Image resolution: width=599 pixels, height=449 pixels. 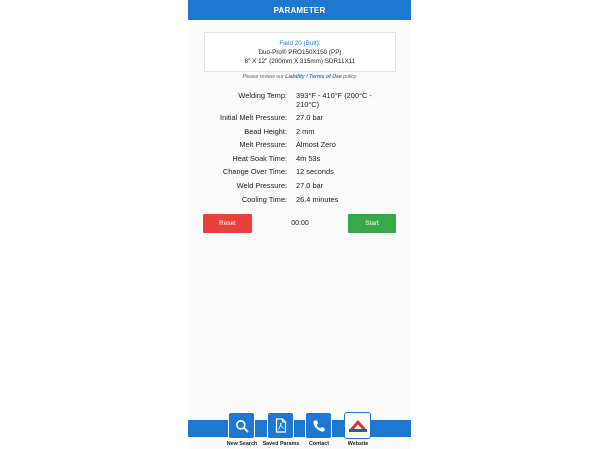 I want to click on company-logo-icon, so click(x=357, y=425).